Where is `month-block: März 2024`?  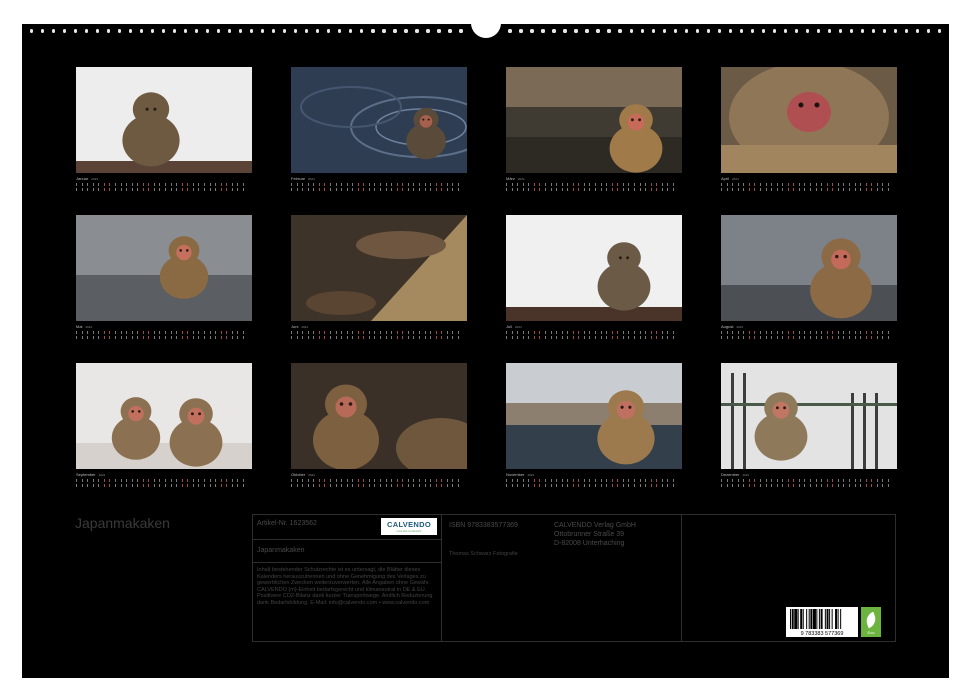
month-block: März 2024 is located at coordinates (595, 129).